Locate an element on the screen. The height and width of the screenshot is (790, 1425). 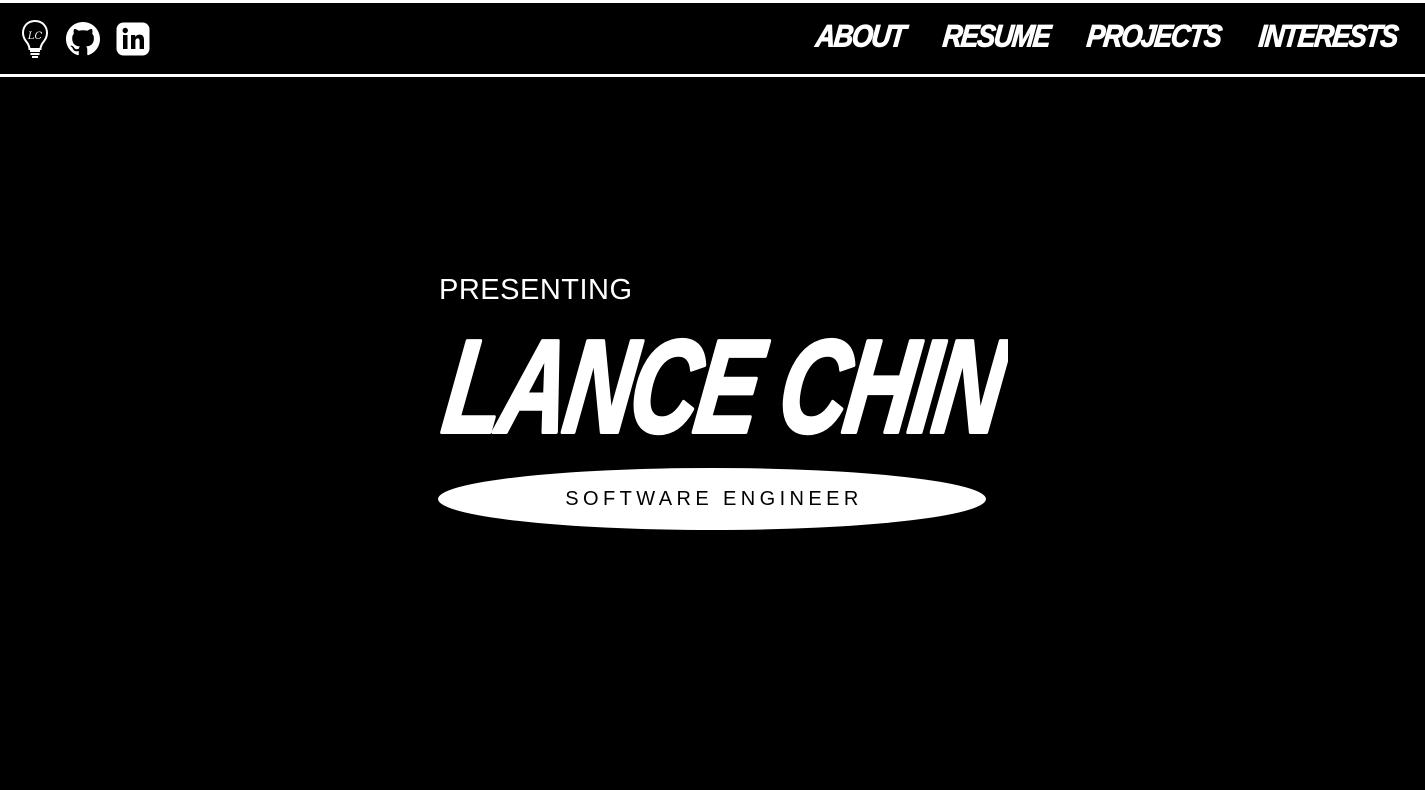
top-navbar: LC ABOUT RESUME PROJECTS INTERESTS is located at coordinates (712, 38).